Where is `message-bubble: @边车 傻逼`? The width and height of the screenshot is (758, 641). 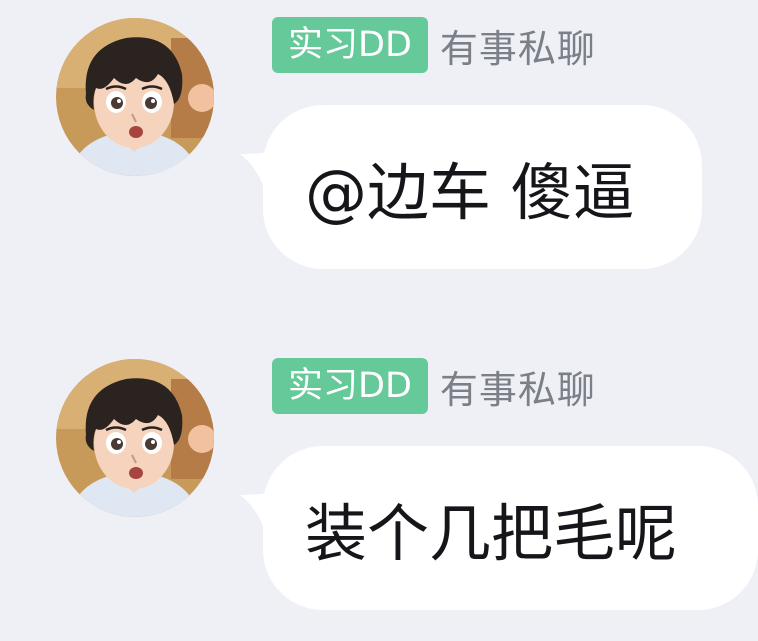
message-bubble: @边车 傻逼 is located at coordinates (482, 187).